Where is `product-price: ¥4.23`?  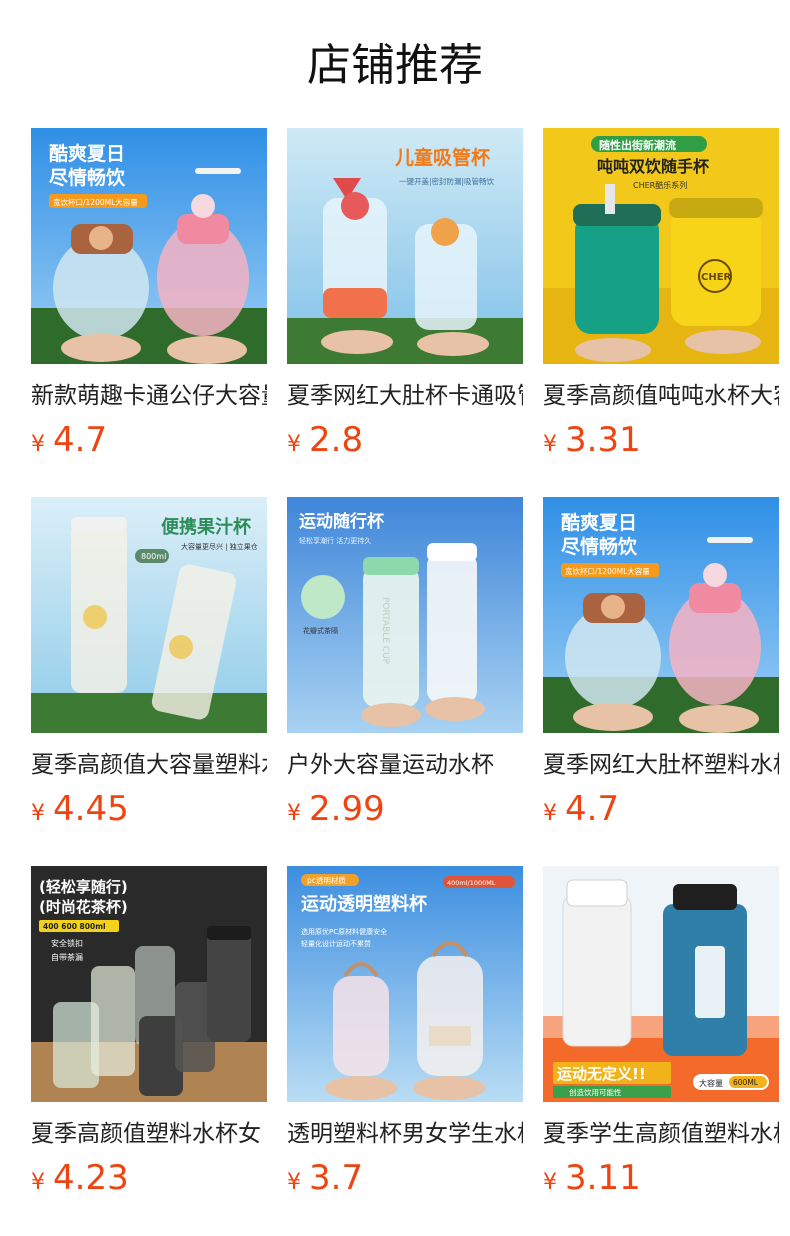
product-price: ¥4.23 is located at coordinates (149, 1178).